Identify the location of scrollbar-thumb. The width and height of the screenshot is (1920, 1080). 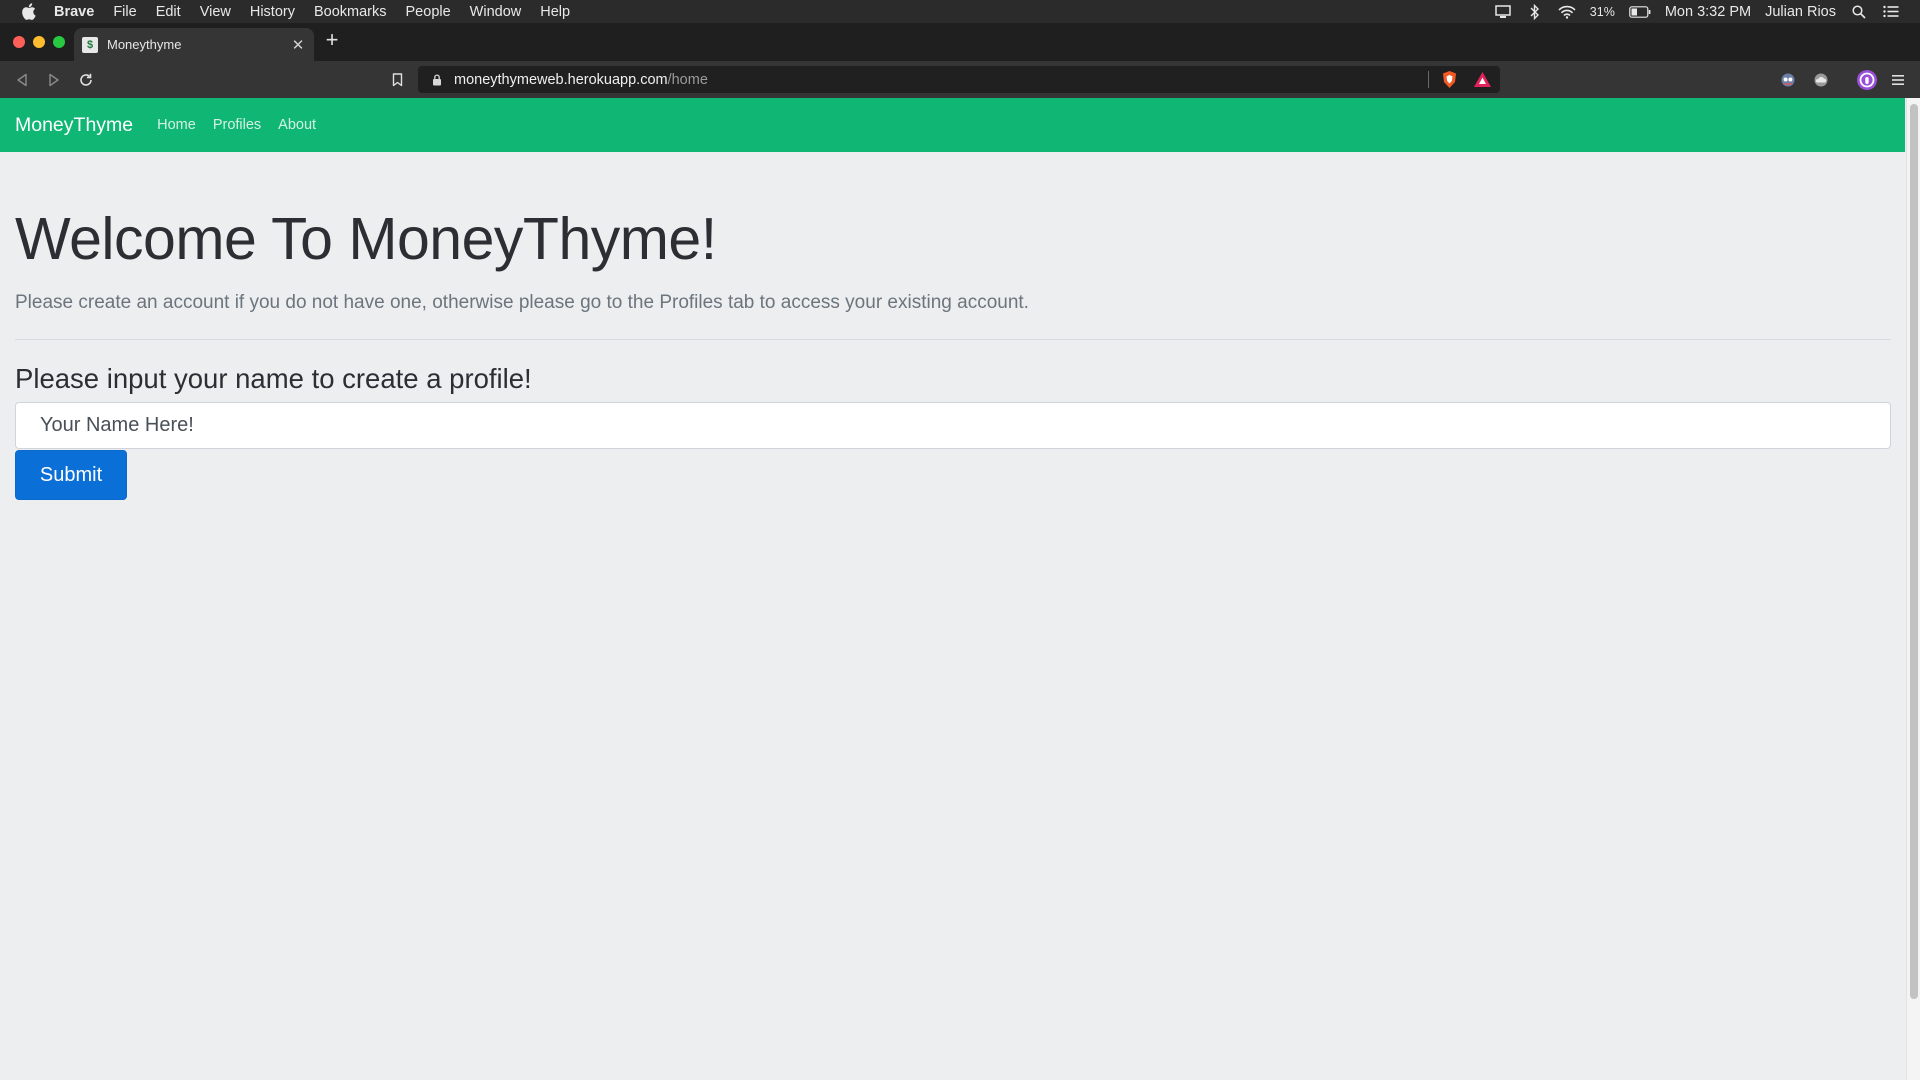
(1914, 551).